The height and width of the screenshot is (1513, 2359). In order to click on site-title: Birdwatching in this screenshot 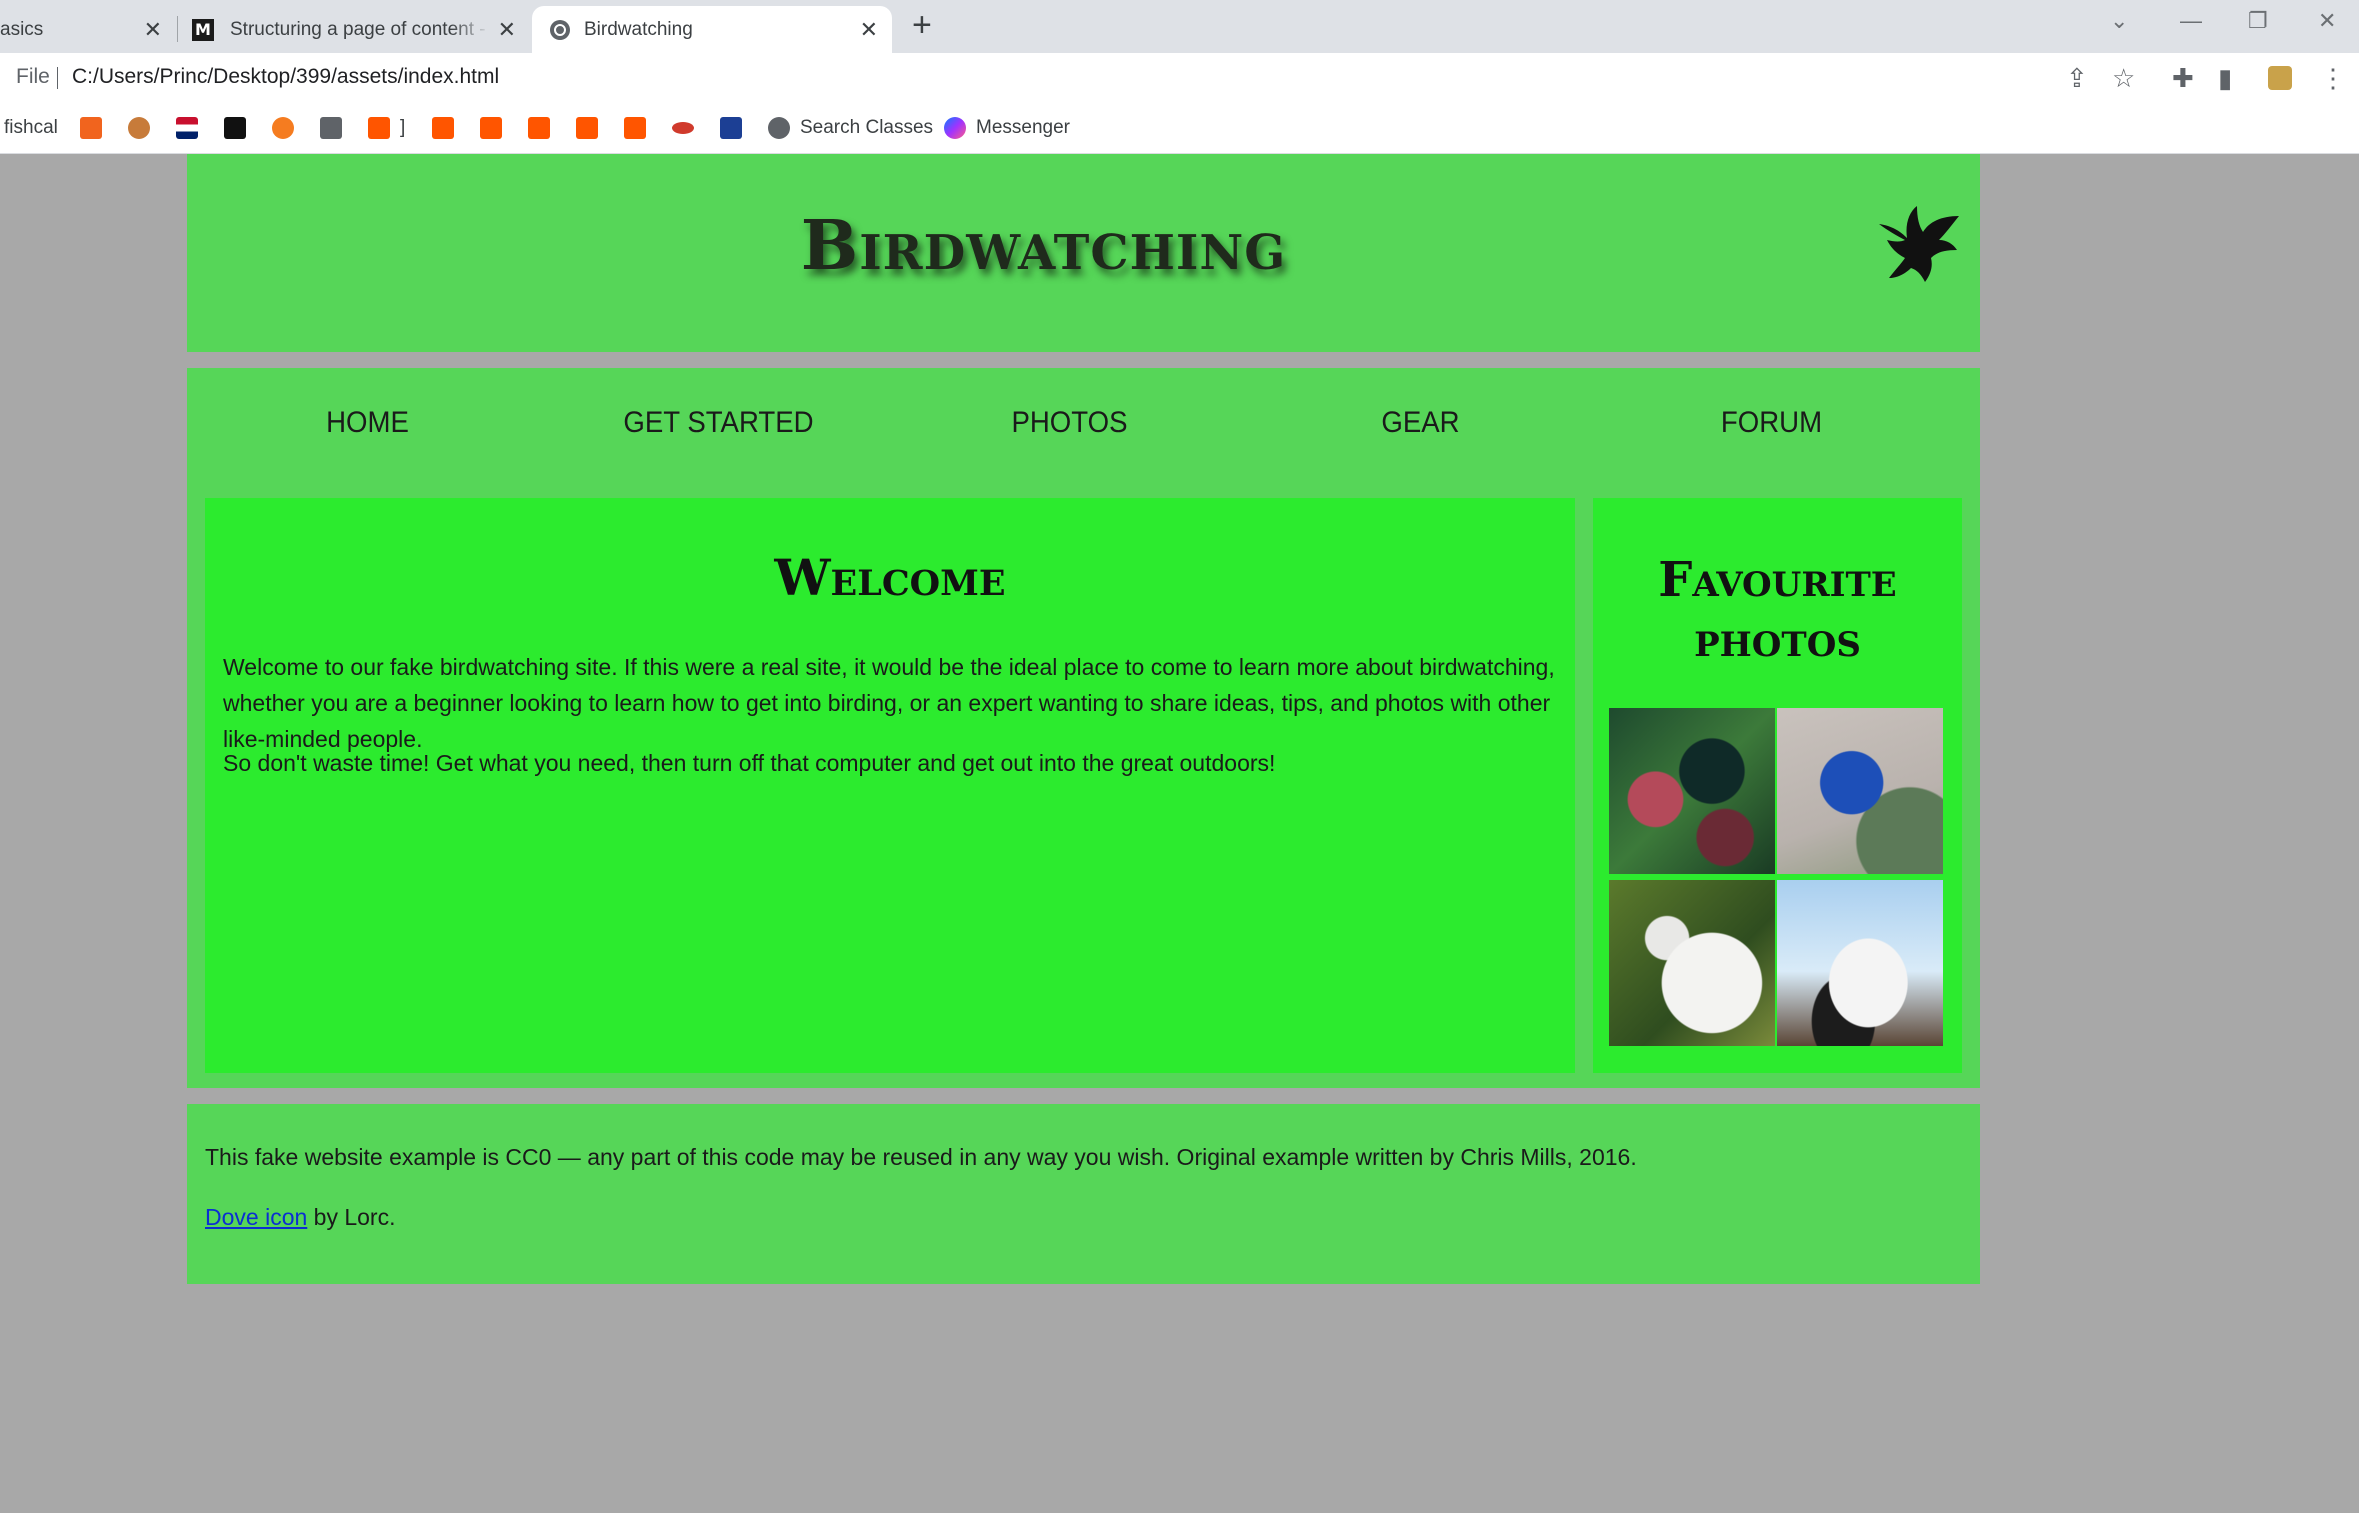, I will do `click(1043, 246)`.